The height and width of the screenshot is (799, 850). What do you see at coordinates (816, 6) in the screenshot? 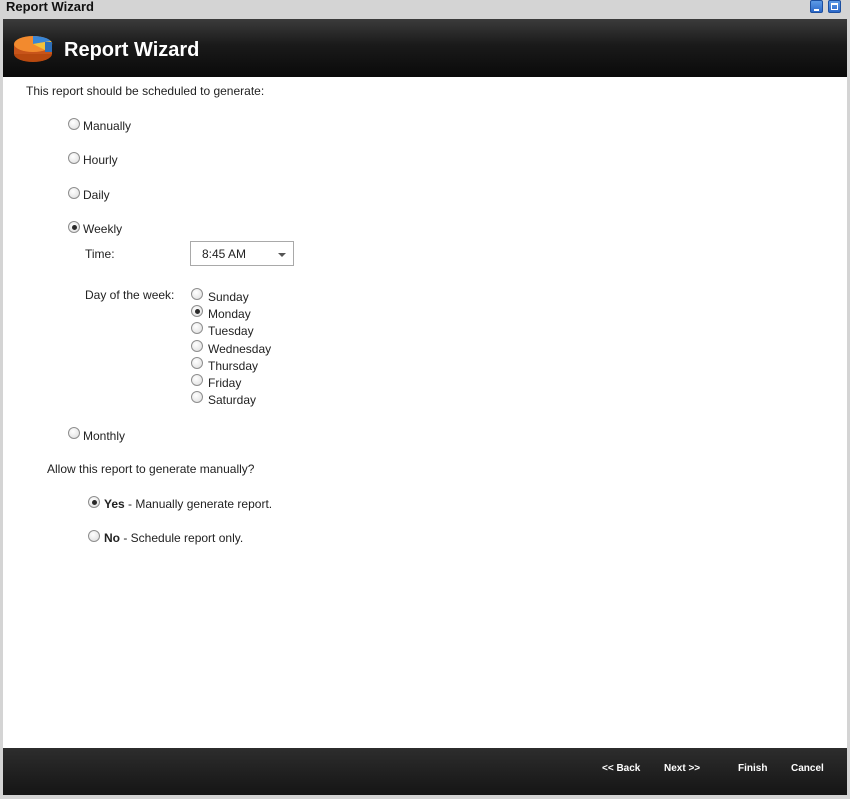
I see `minimize-button` at bounding box center [816, 6].